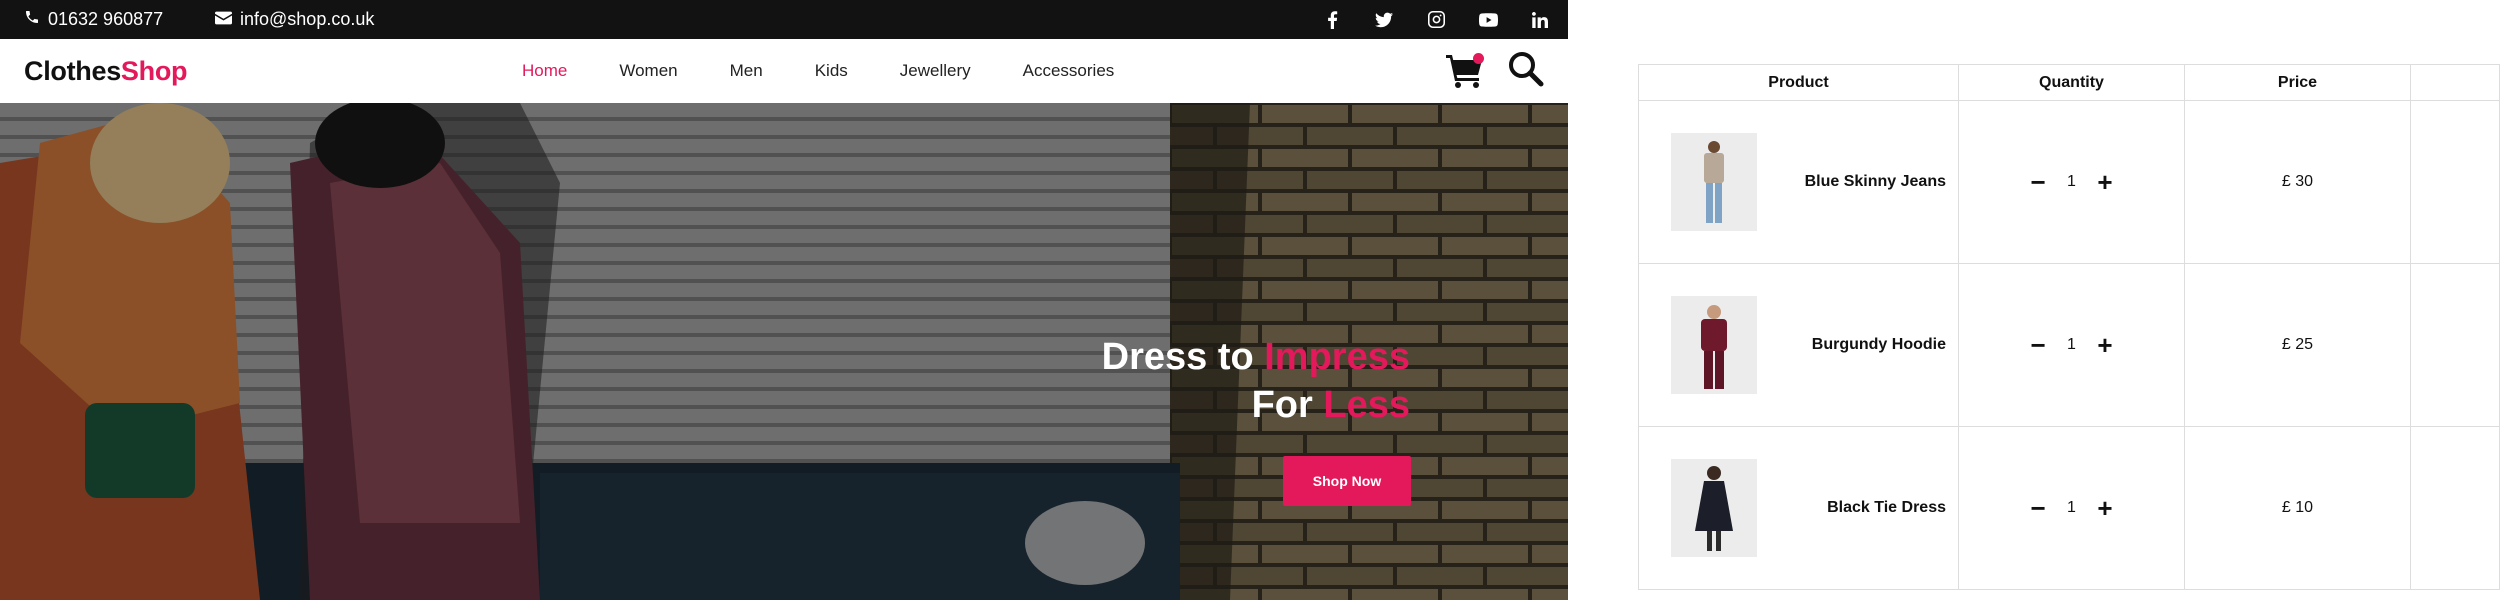 The image size is (2500, 600). Describe the element at coordinates (307, 19) in the screenshot. I see `email-address: info@shop.co.uk` at that location.